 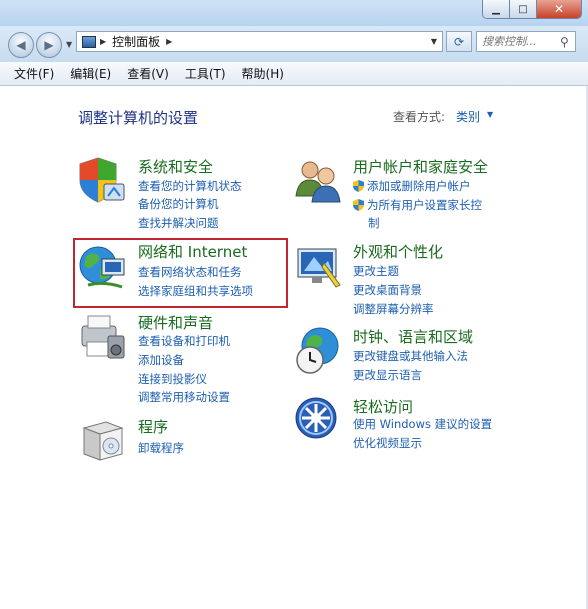 What do you see at coordinates (387, 375) in the screenshot?
I see `link-change-display-language: 更改显示语言` at bounding box center [387, 375].